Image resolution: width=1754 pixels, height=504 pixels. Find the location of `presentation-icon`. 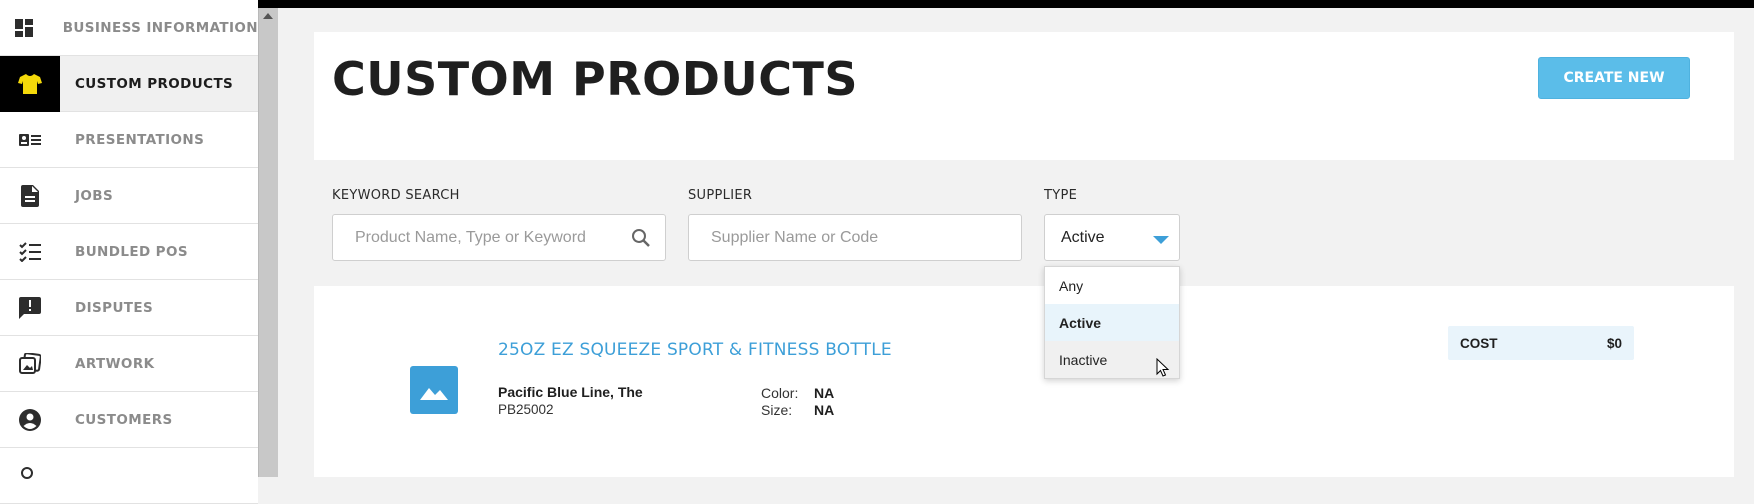

presentation-icon is located at coordinates (30, 140).